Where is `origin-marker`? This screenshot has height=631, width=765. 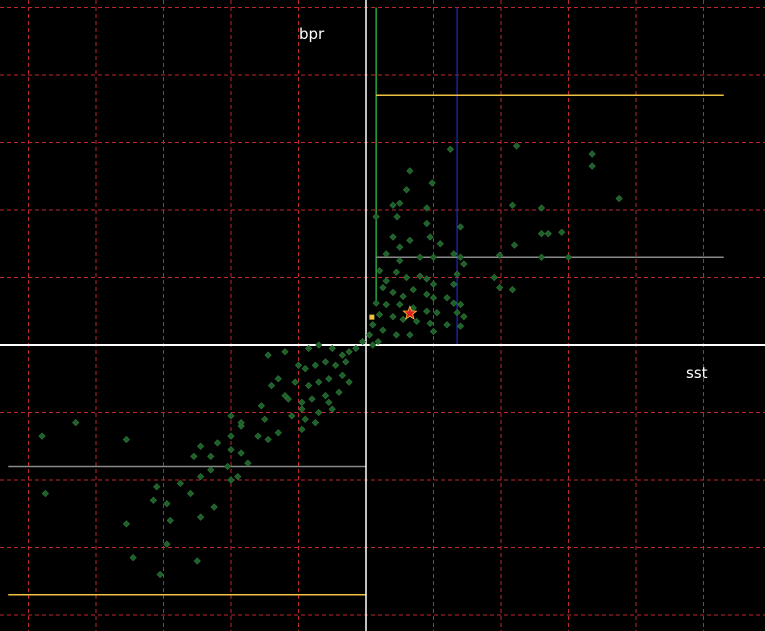
origin-marker is located at coordinates (372, 317).